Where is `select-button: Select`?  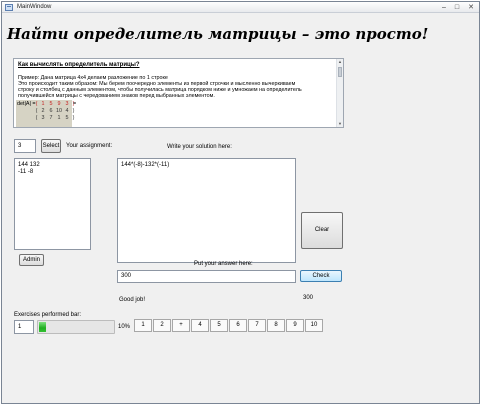
select-button: Select is located at coordinates (51, 146).